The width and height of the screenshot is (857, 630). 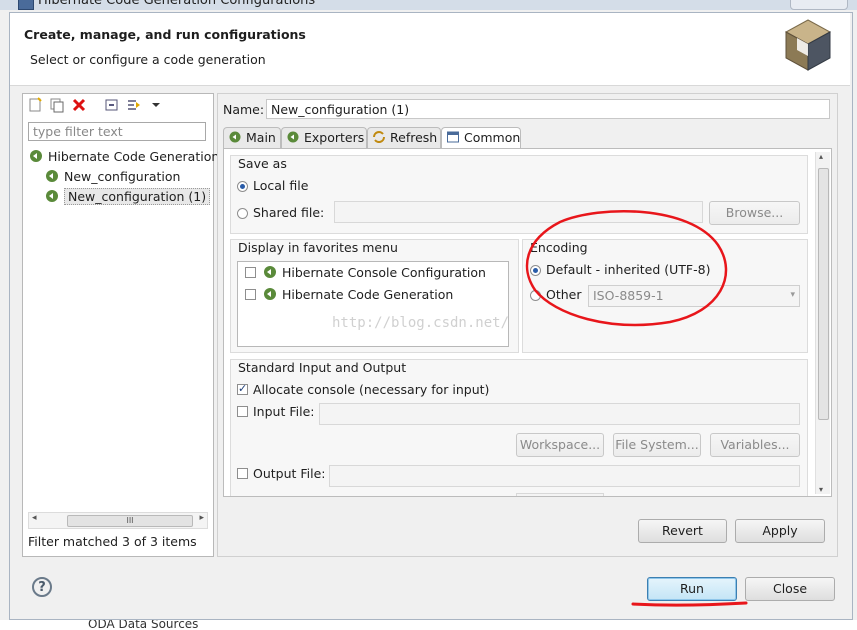 I want to click on scroll-down-arrow-icon: ▾, so click(x=821, y=489).